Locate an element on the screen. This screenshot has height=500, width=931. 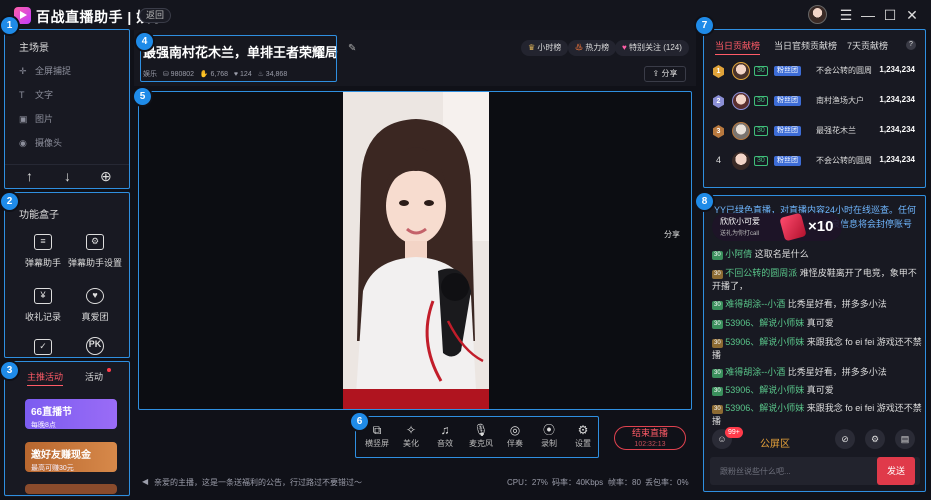
live-video-preview is located at coordinates (416, 250).